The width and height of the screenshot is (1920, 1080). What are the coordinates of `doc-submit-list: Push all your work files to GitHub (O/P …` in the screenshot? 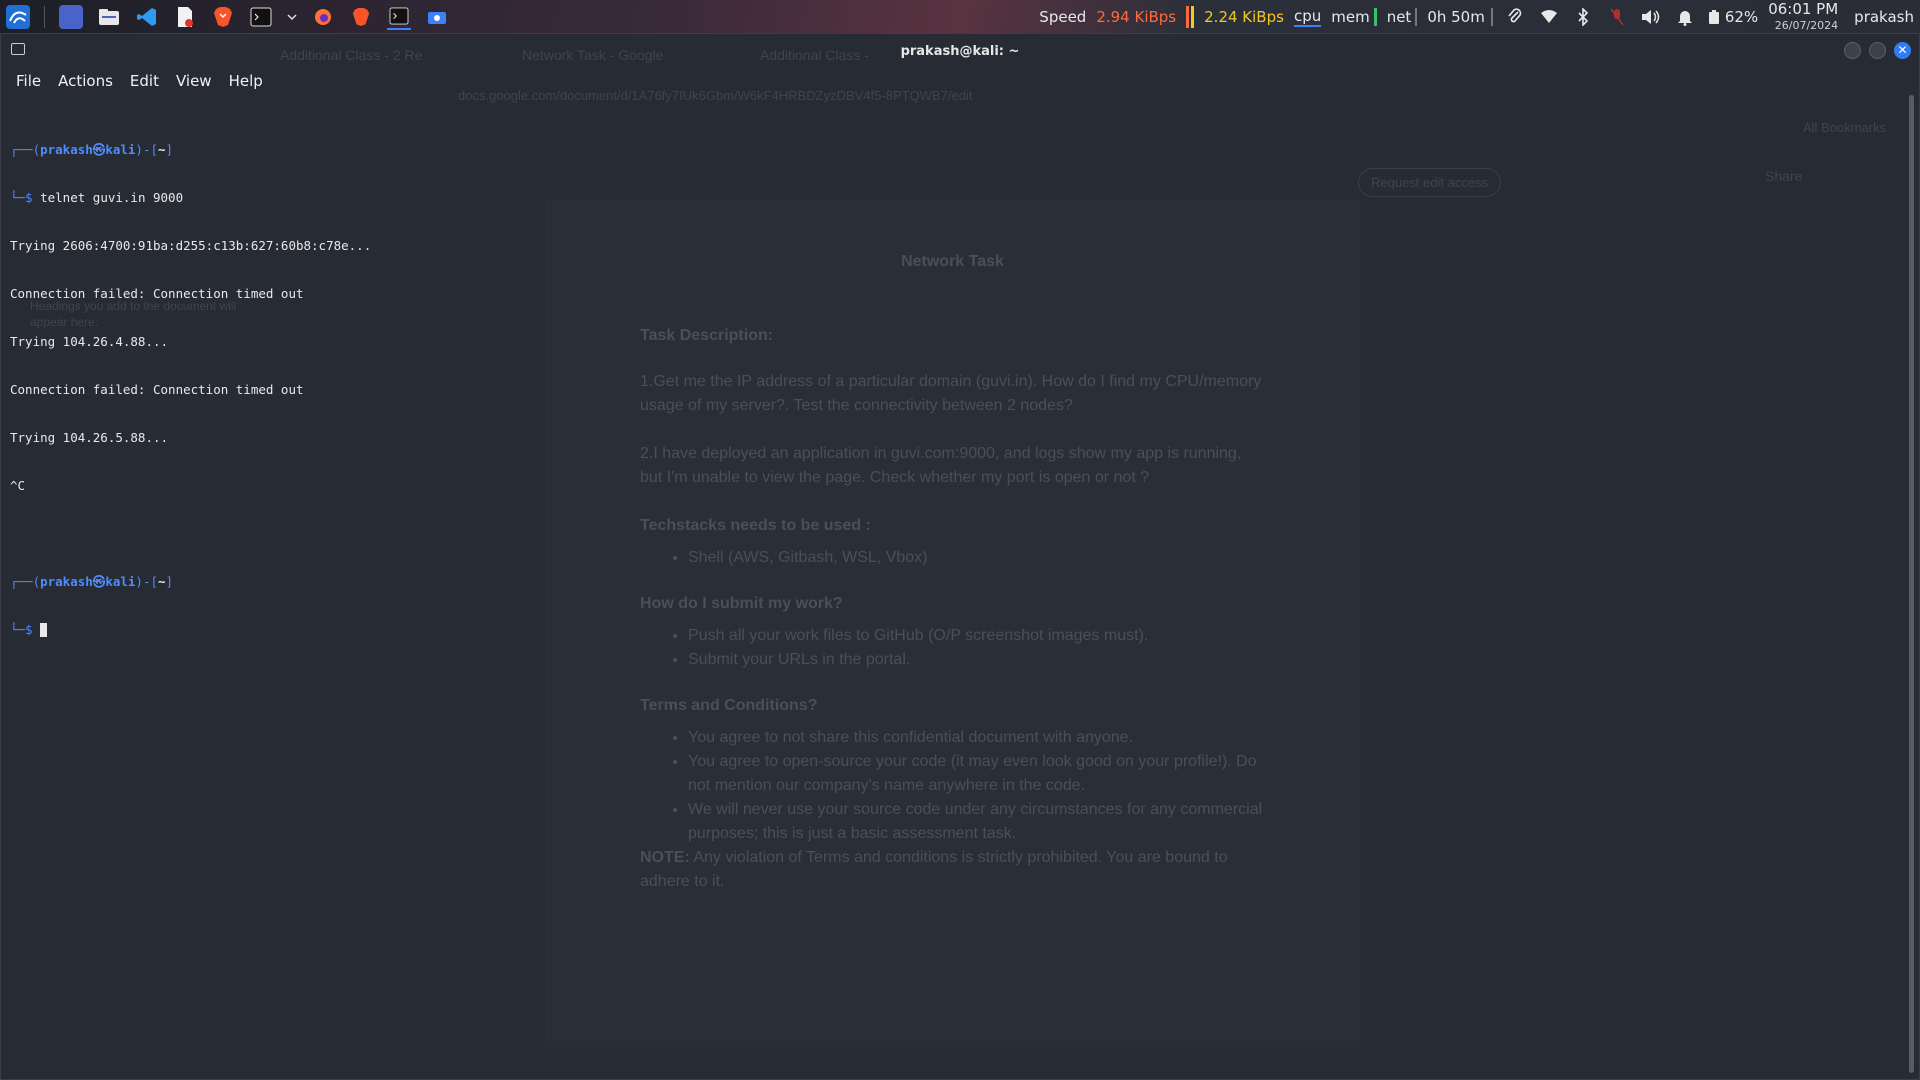 It's located at (952, 648).